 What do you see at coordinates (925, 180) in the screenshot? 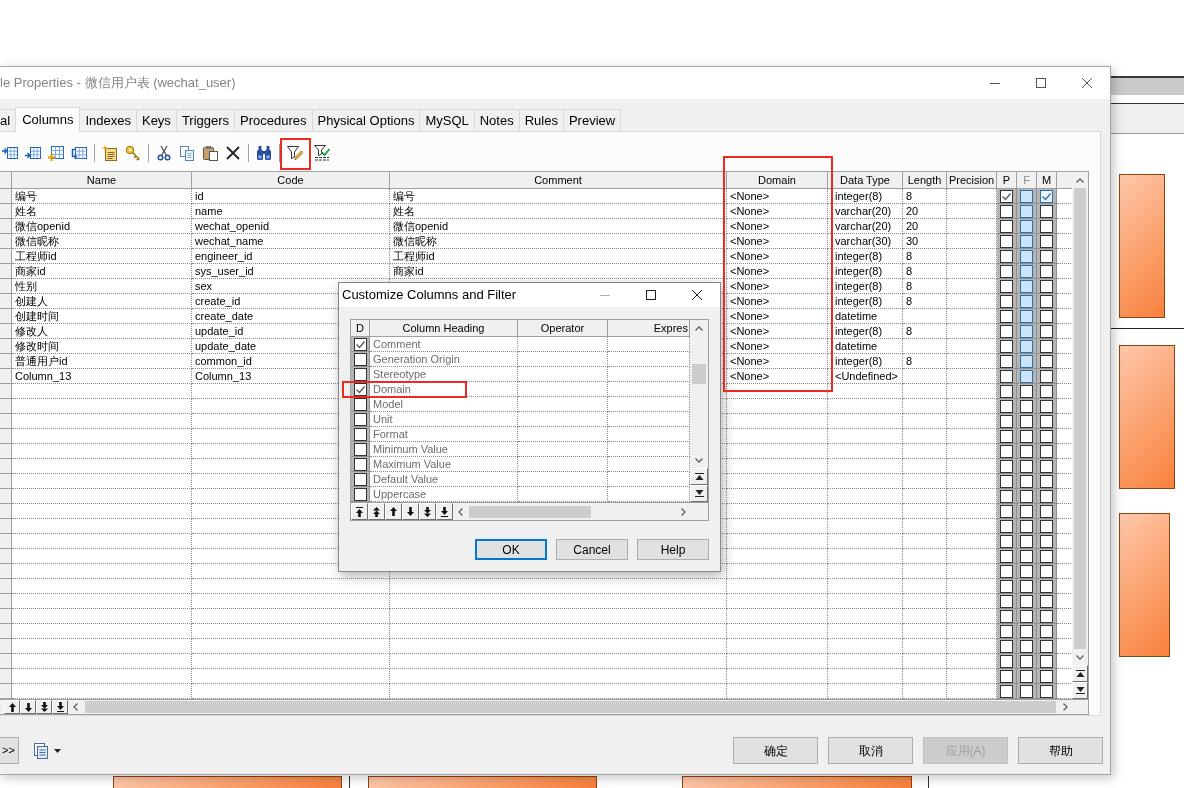
I see `column-header: Length` at bounding box center [925, 180].